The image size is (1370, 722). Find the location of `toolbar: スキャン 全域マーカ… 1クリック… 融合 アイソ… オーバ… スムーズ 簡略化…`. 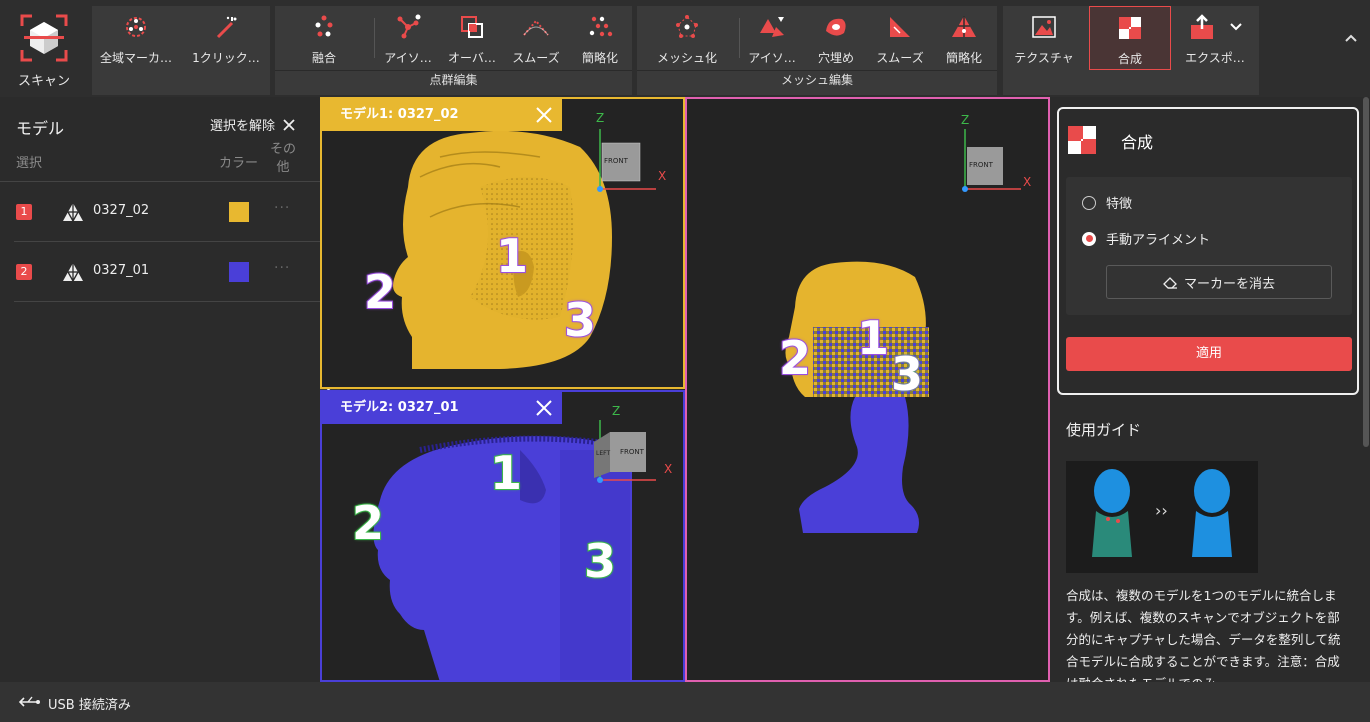

toolbar: スキャン 全域マーカ… 1クリック… 融合 アイソ… オーバ… スムーズ 簡略化… is located at coordinates (685, 48).